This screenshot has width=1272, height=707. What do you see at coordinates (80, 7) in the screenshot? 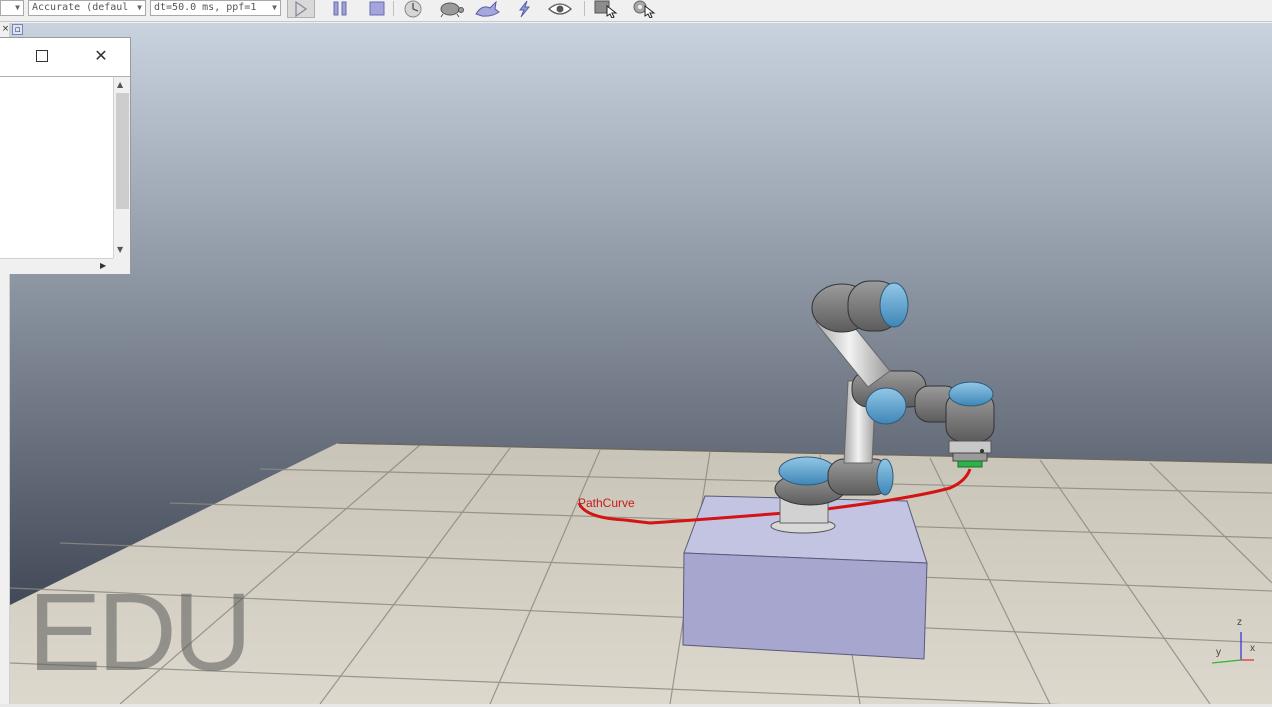
I see `physics-engine-value: Accurate (defaul` at bounding box center [80, 7].